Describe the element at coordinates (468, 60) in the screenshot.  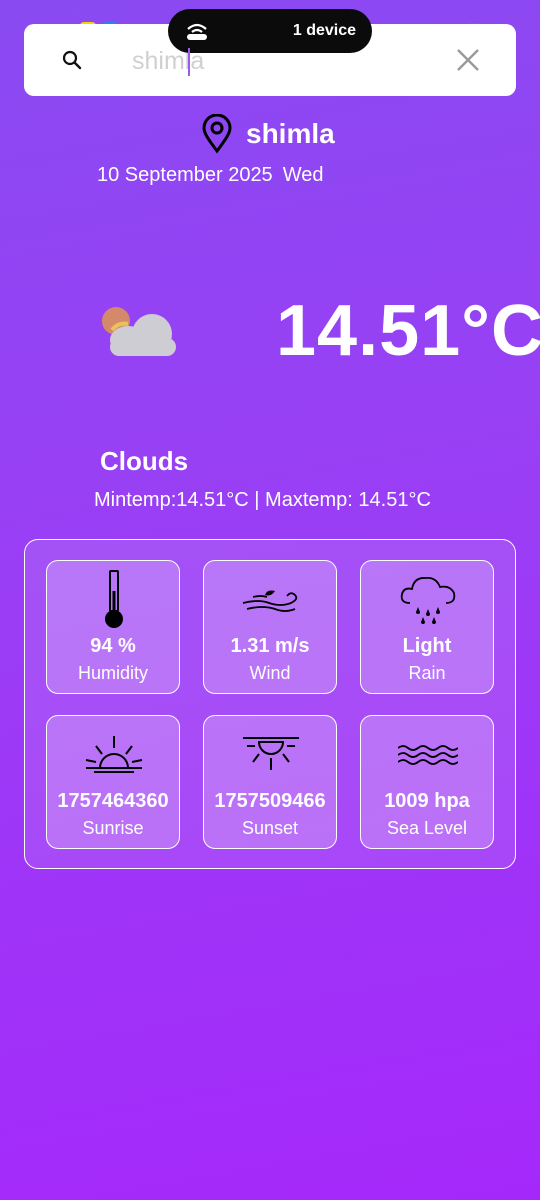
I see `close-icon` at that location.